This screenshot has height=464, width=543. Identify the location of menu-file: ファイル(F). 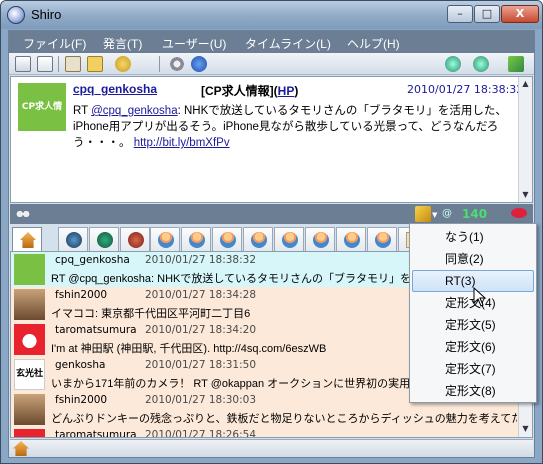
(54, 43).